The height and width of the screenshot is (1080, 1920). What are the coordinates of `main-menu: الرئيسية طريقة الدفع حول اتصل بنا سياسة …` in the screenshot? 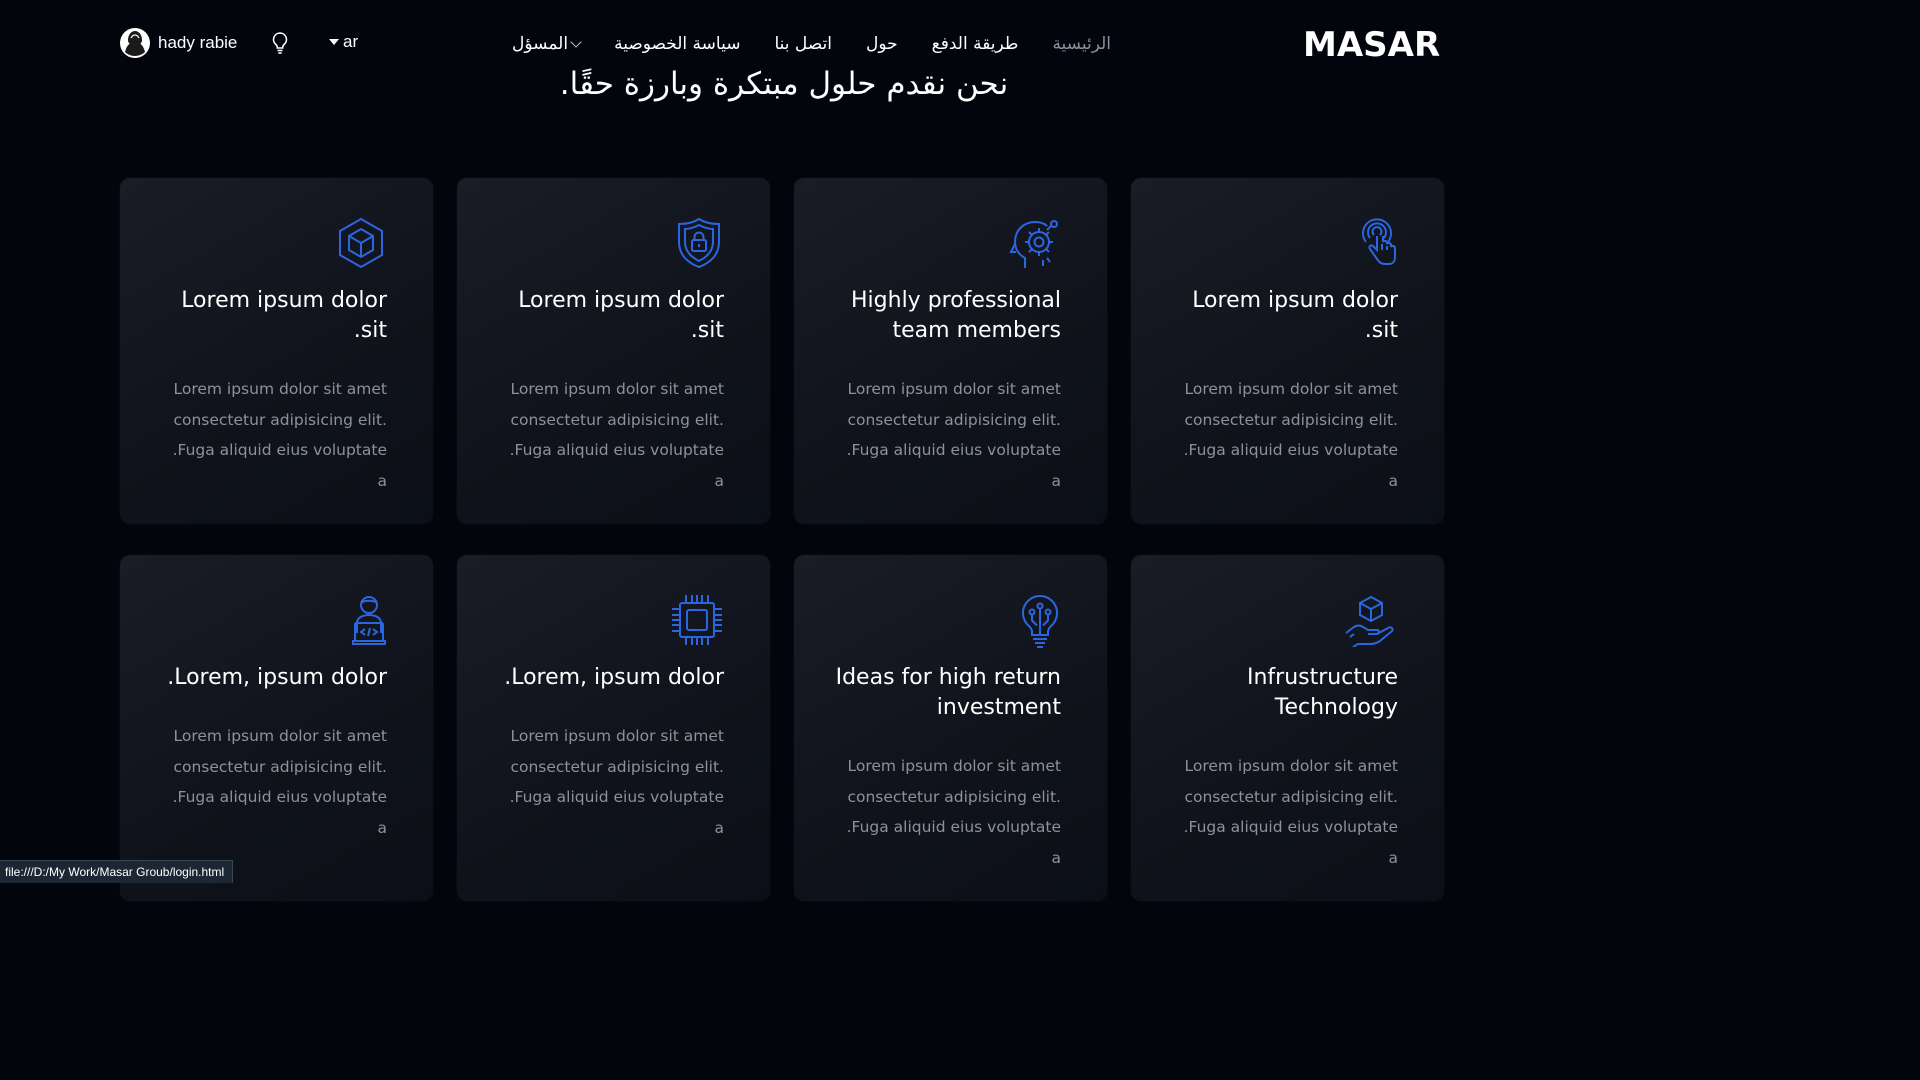 It's located at (811, 44).